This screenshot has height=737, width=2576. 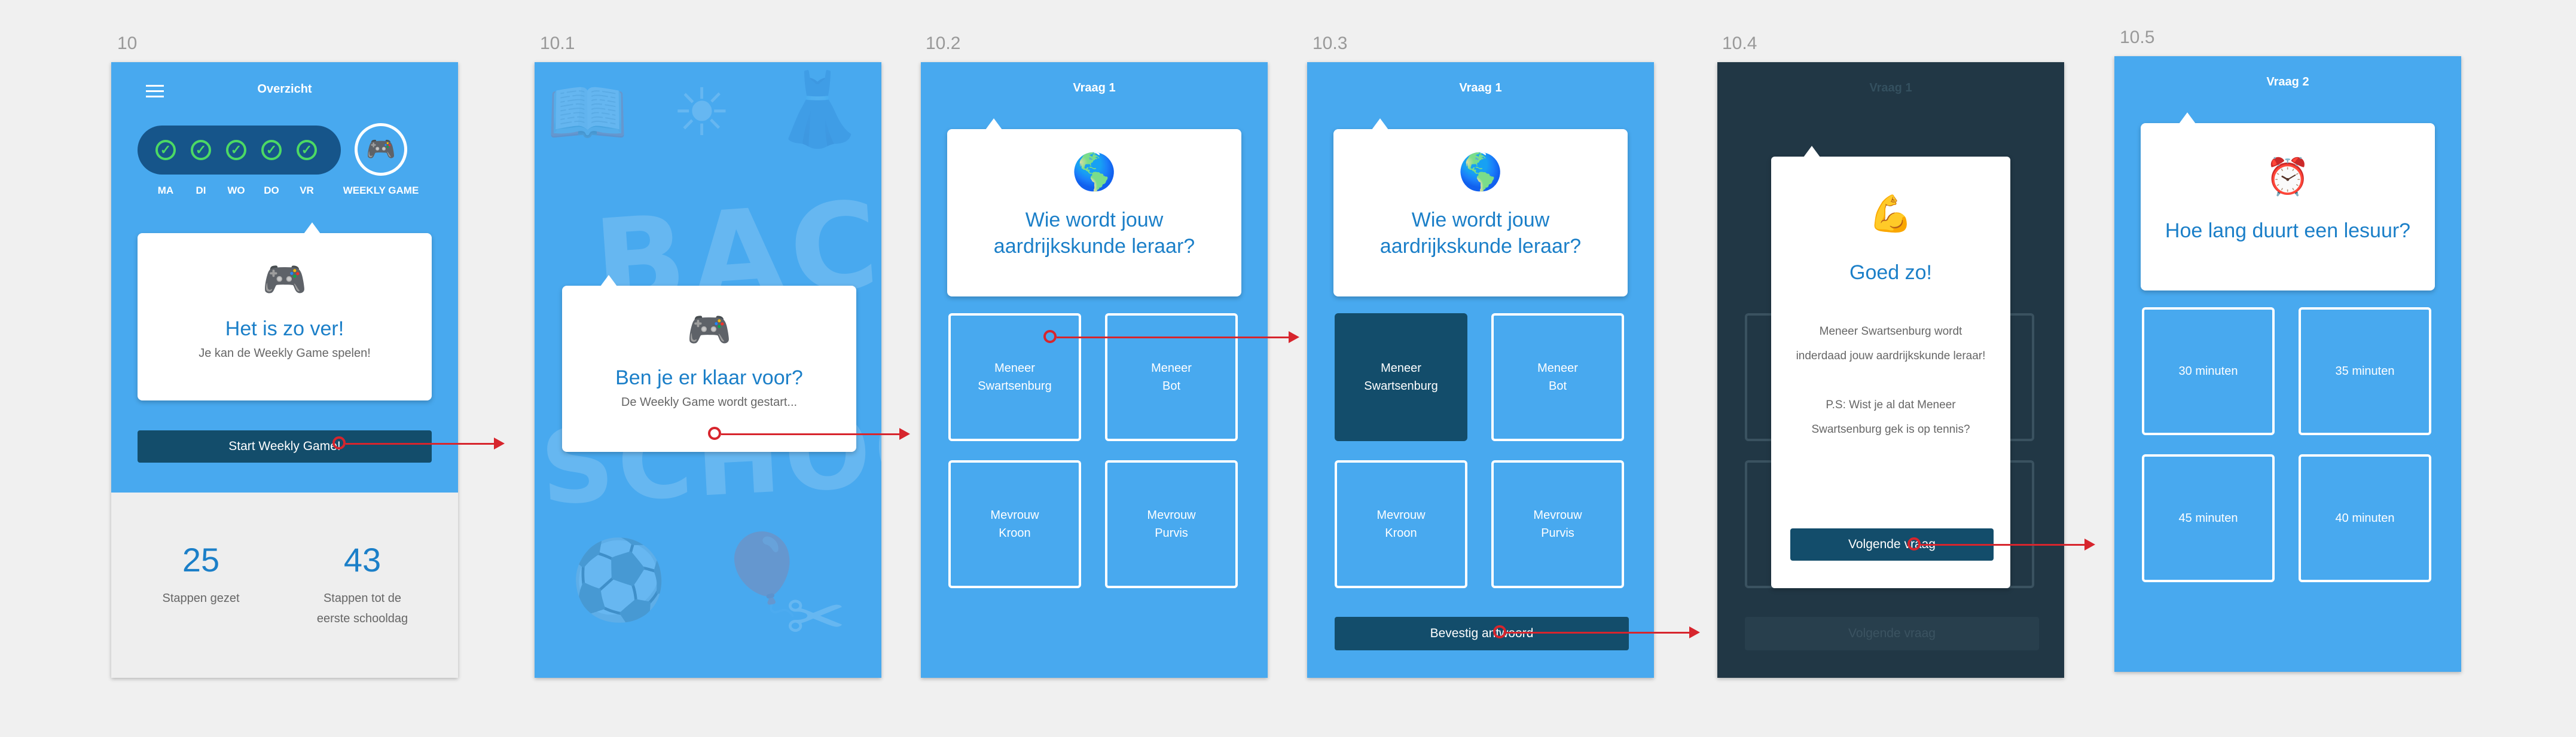 I want to click on day-label-do: DO, so click(x=271, y=190).